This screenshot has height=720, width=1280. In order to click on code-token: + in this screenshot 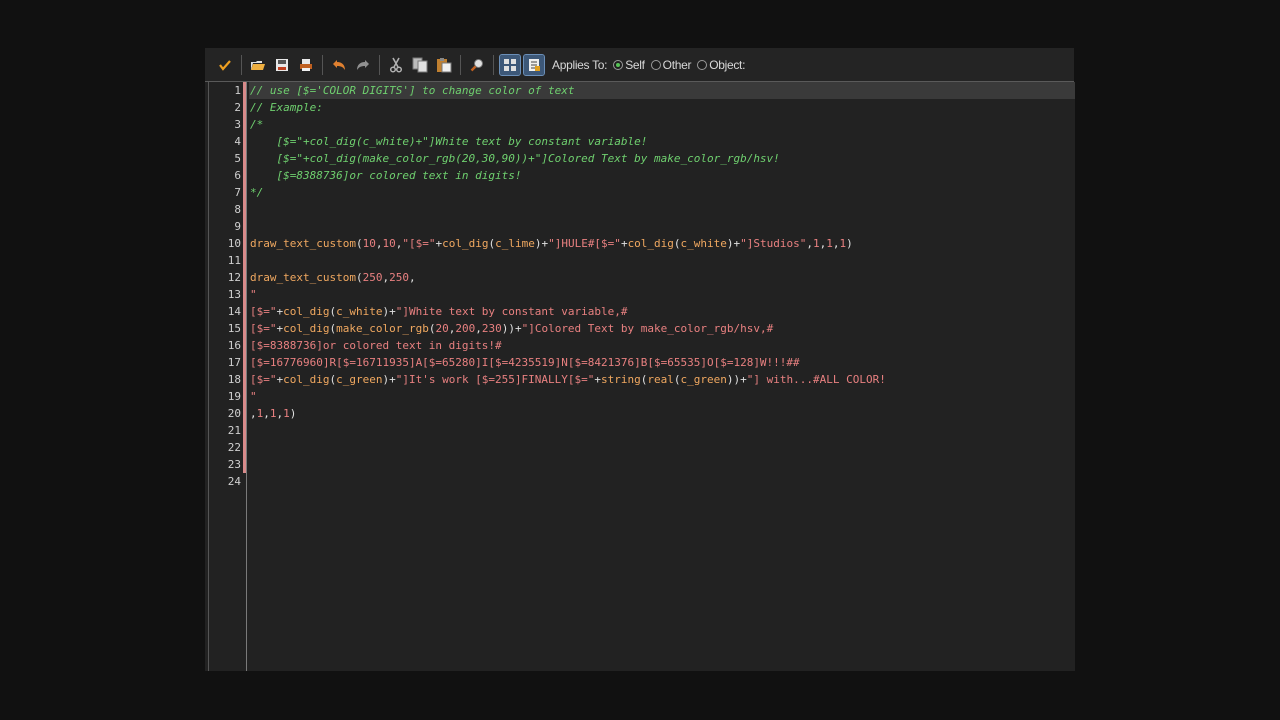, I will do `click(624, 243)`.